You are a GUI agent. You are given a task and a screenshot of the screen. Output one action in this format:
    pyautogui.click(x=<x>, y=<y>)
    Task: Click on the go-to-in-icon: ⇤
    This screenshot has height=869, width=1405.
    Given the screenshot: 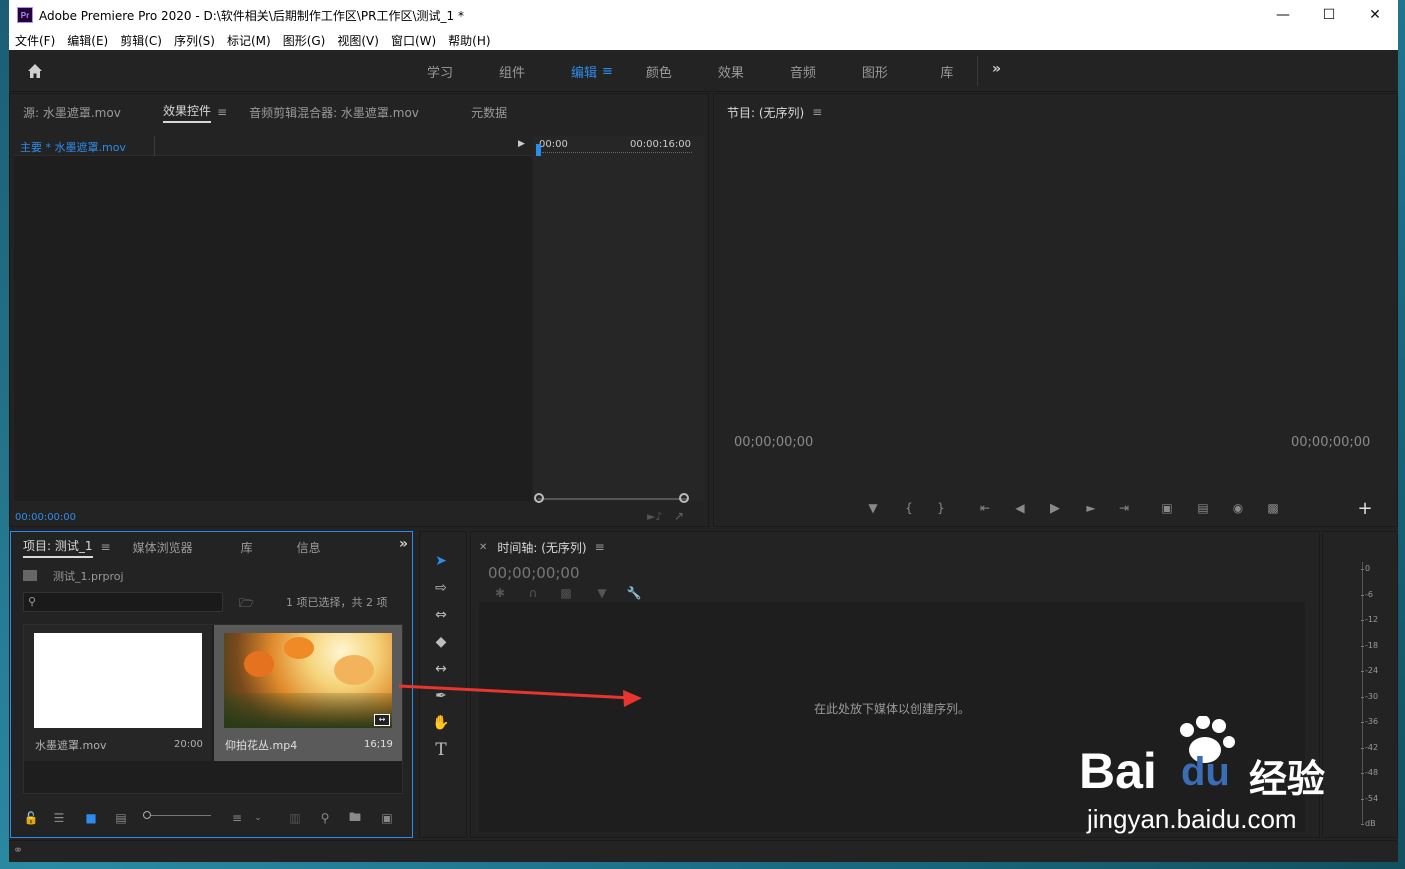 What is the action you would take?
    pyautogui.click(x=985, y=508)
    